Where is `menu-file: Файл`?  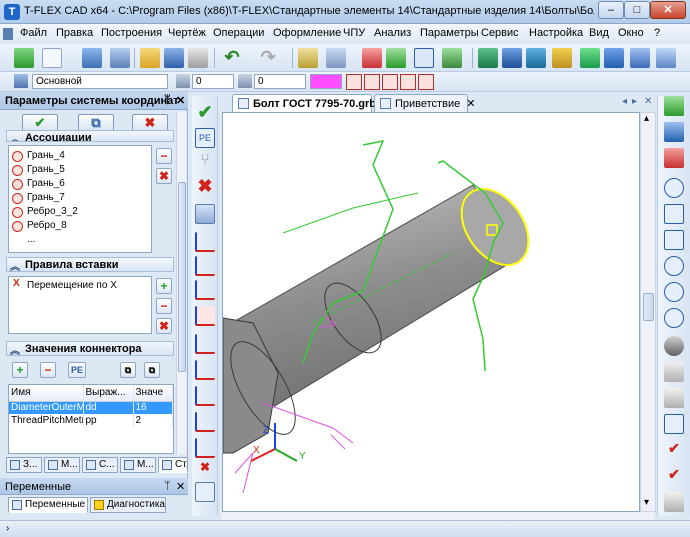
menu-file: Файл is located at coordinates (33, 33).